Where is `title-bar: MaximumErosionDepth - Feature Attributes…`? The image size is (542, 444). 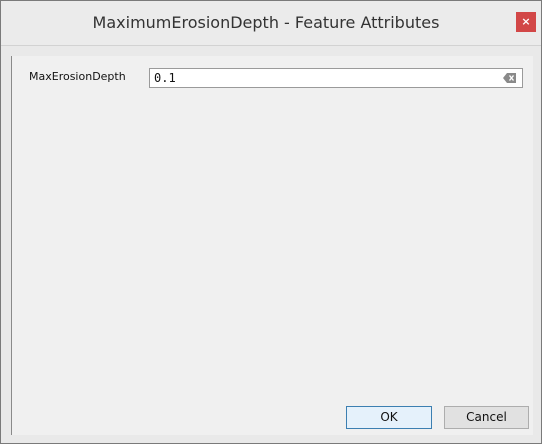 title-bar: MaximumErosionDepth - Feature Attributes… is located at coordinates (271, 23).